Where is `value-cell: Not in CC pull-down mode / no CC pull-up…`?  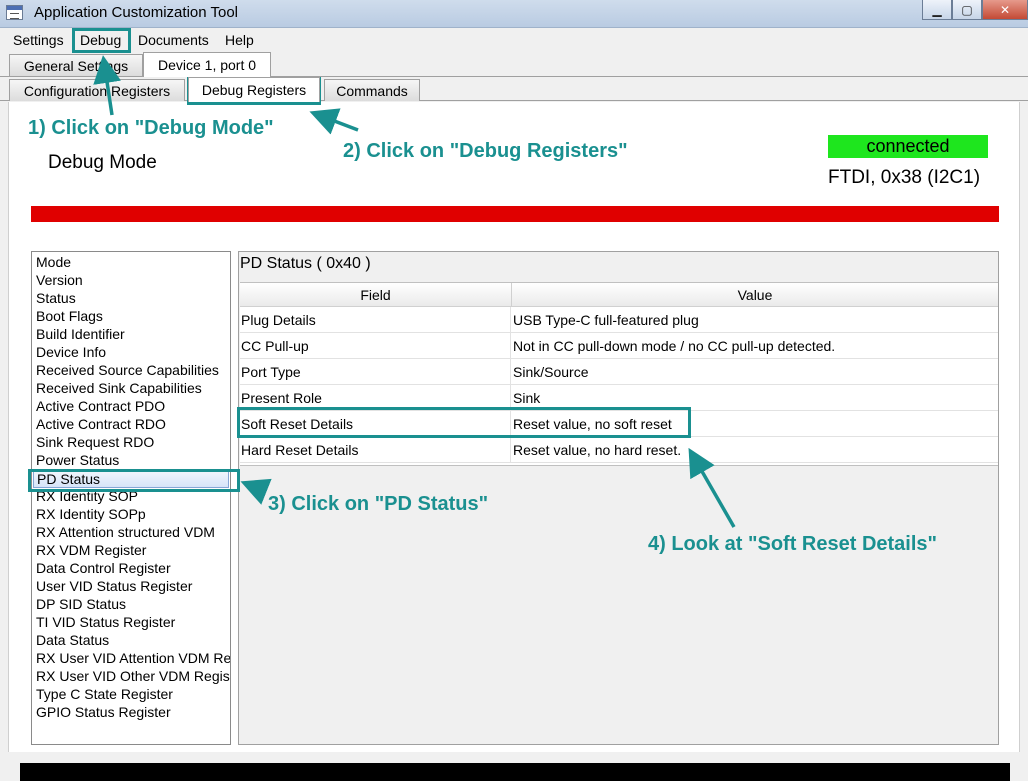
value-cell: Not in CC pull-down mode / no CC pull-up… is located at coordinates (674, 346).